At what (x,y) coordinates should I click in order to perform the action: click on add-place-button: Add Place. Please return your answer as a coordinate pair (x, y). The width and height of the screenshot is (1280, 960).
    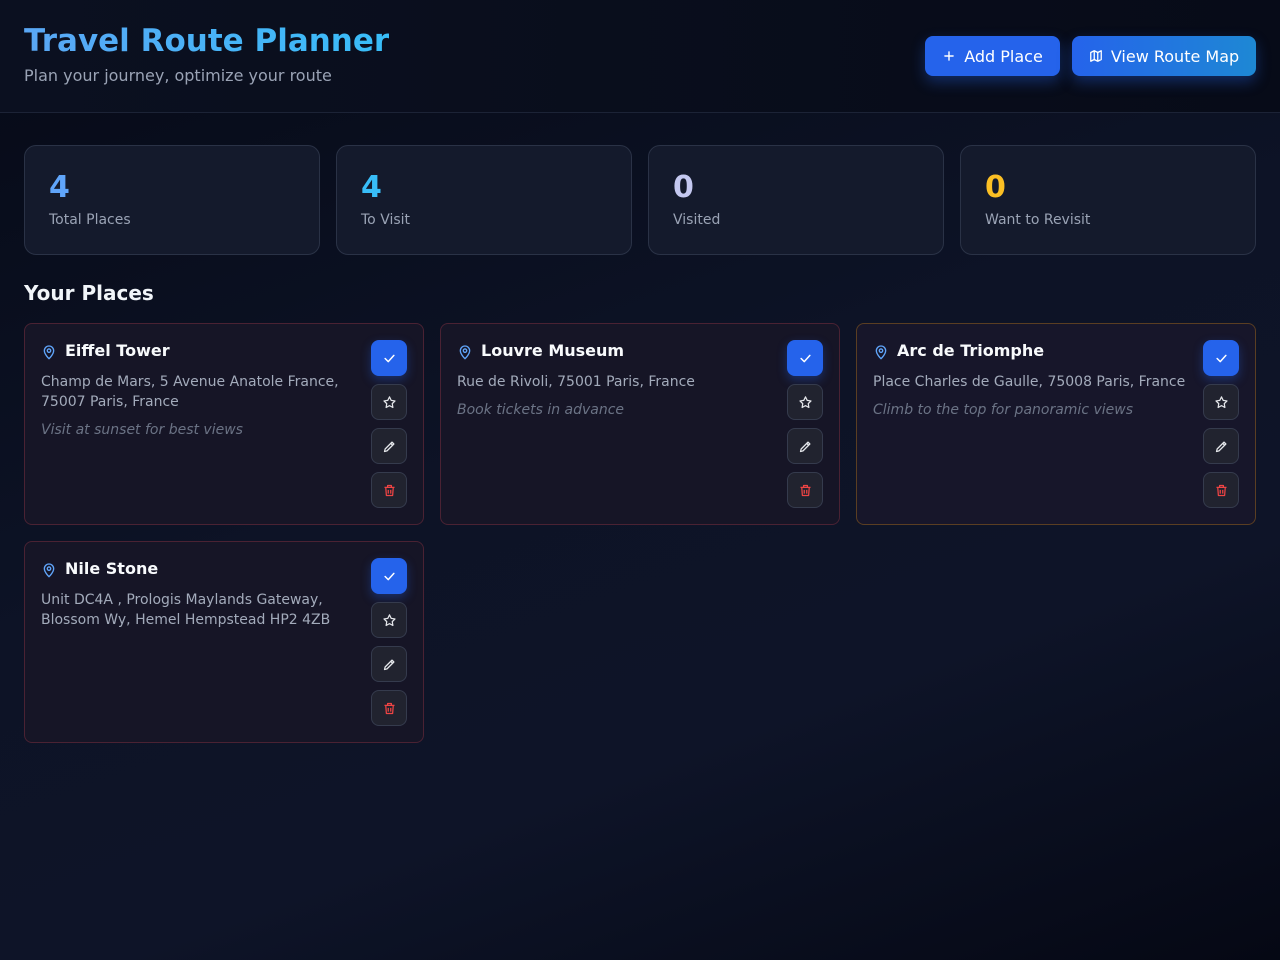
    Looking at the image, I should click on (992, 56).